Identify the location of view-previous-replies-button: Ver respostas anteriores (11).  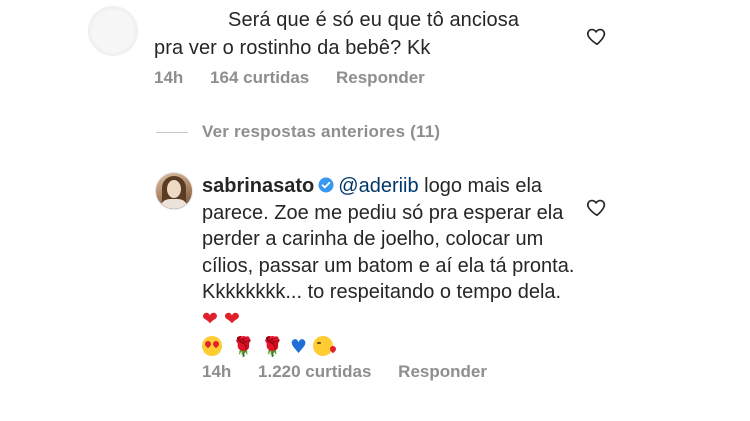
(298, 132).